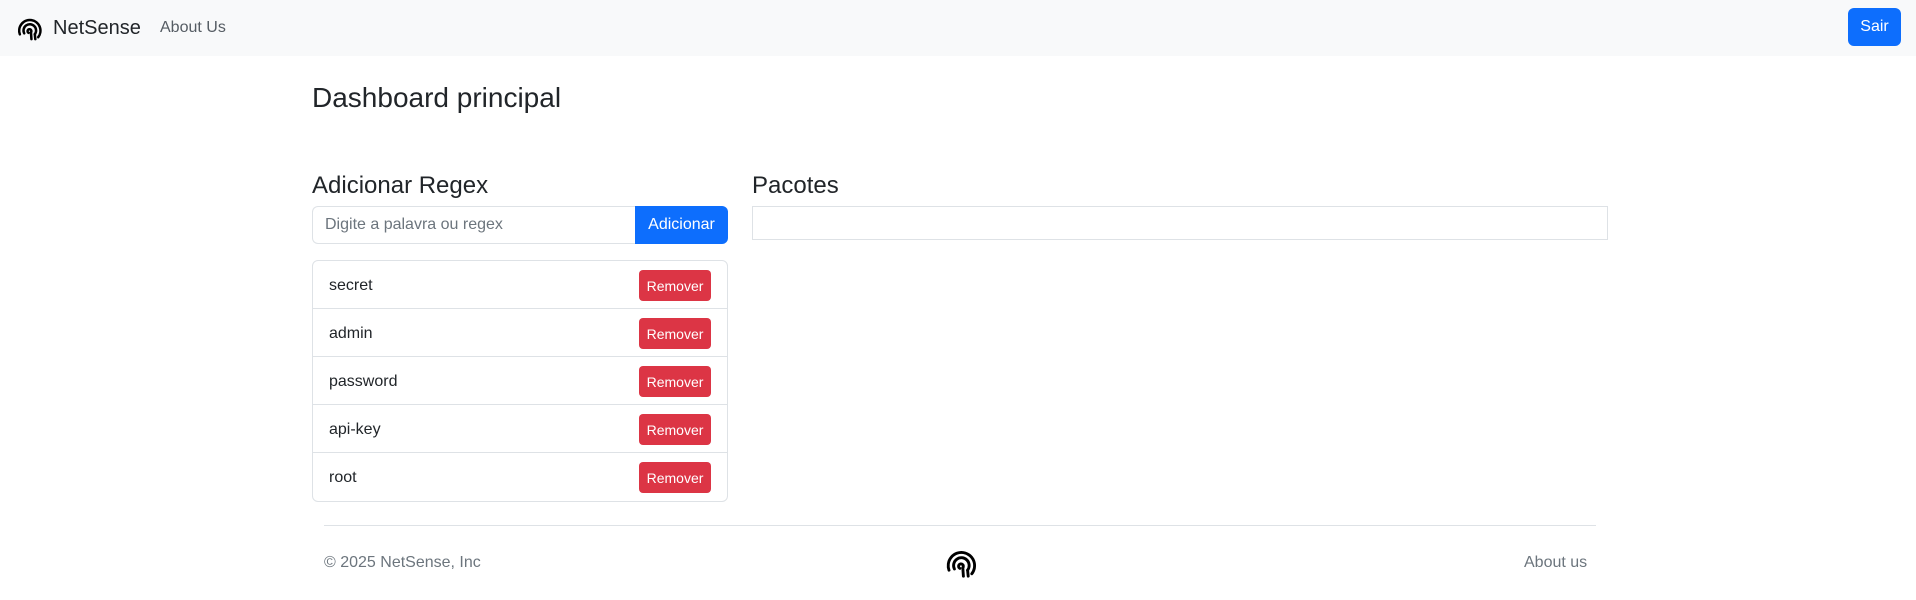  What do you see at coordinates (520, 285) in the screenshot?
I see `list-item: secret Remover` at bounding box center [520, 285].